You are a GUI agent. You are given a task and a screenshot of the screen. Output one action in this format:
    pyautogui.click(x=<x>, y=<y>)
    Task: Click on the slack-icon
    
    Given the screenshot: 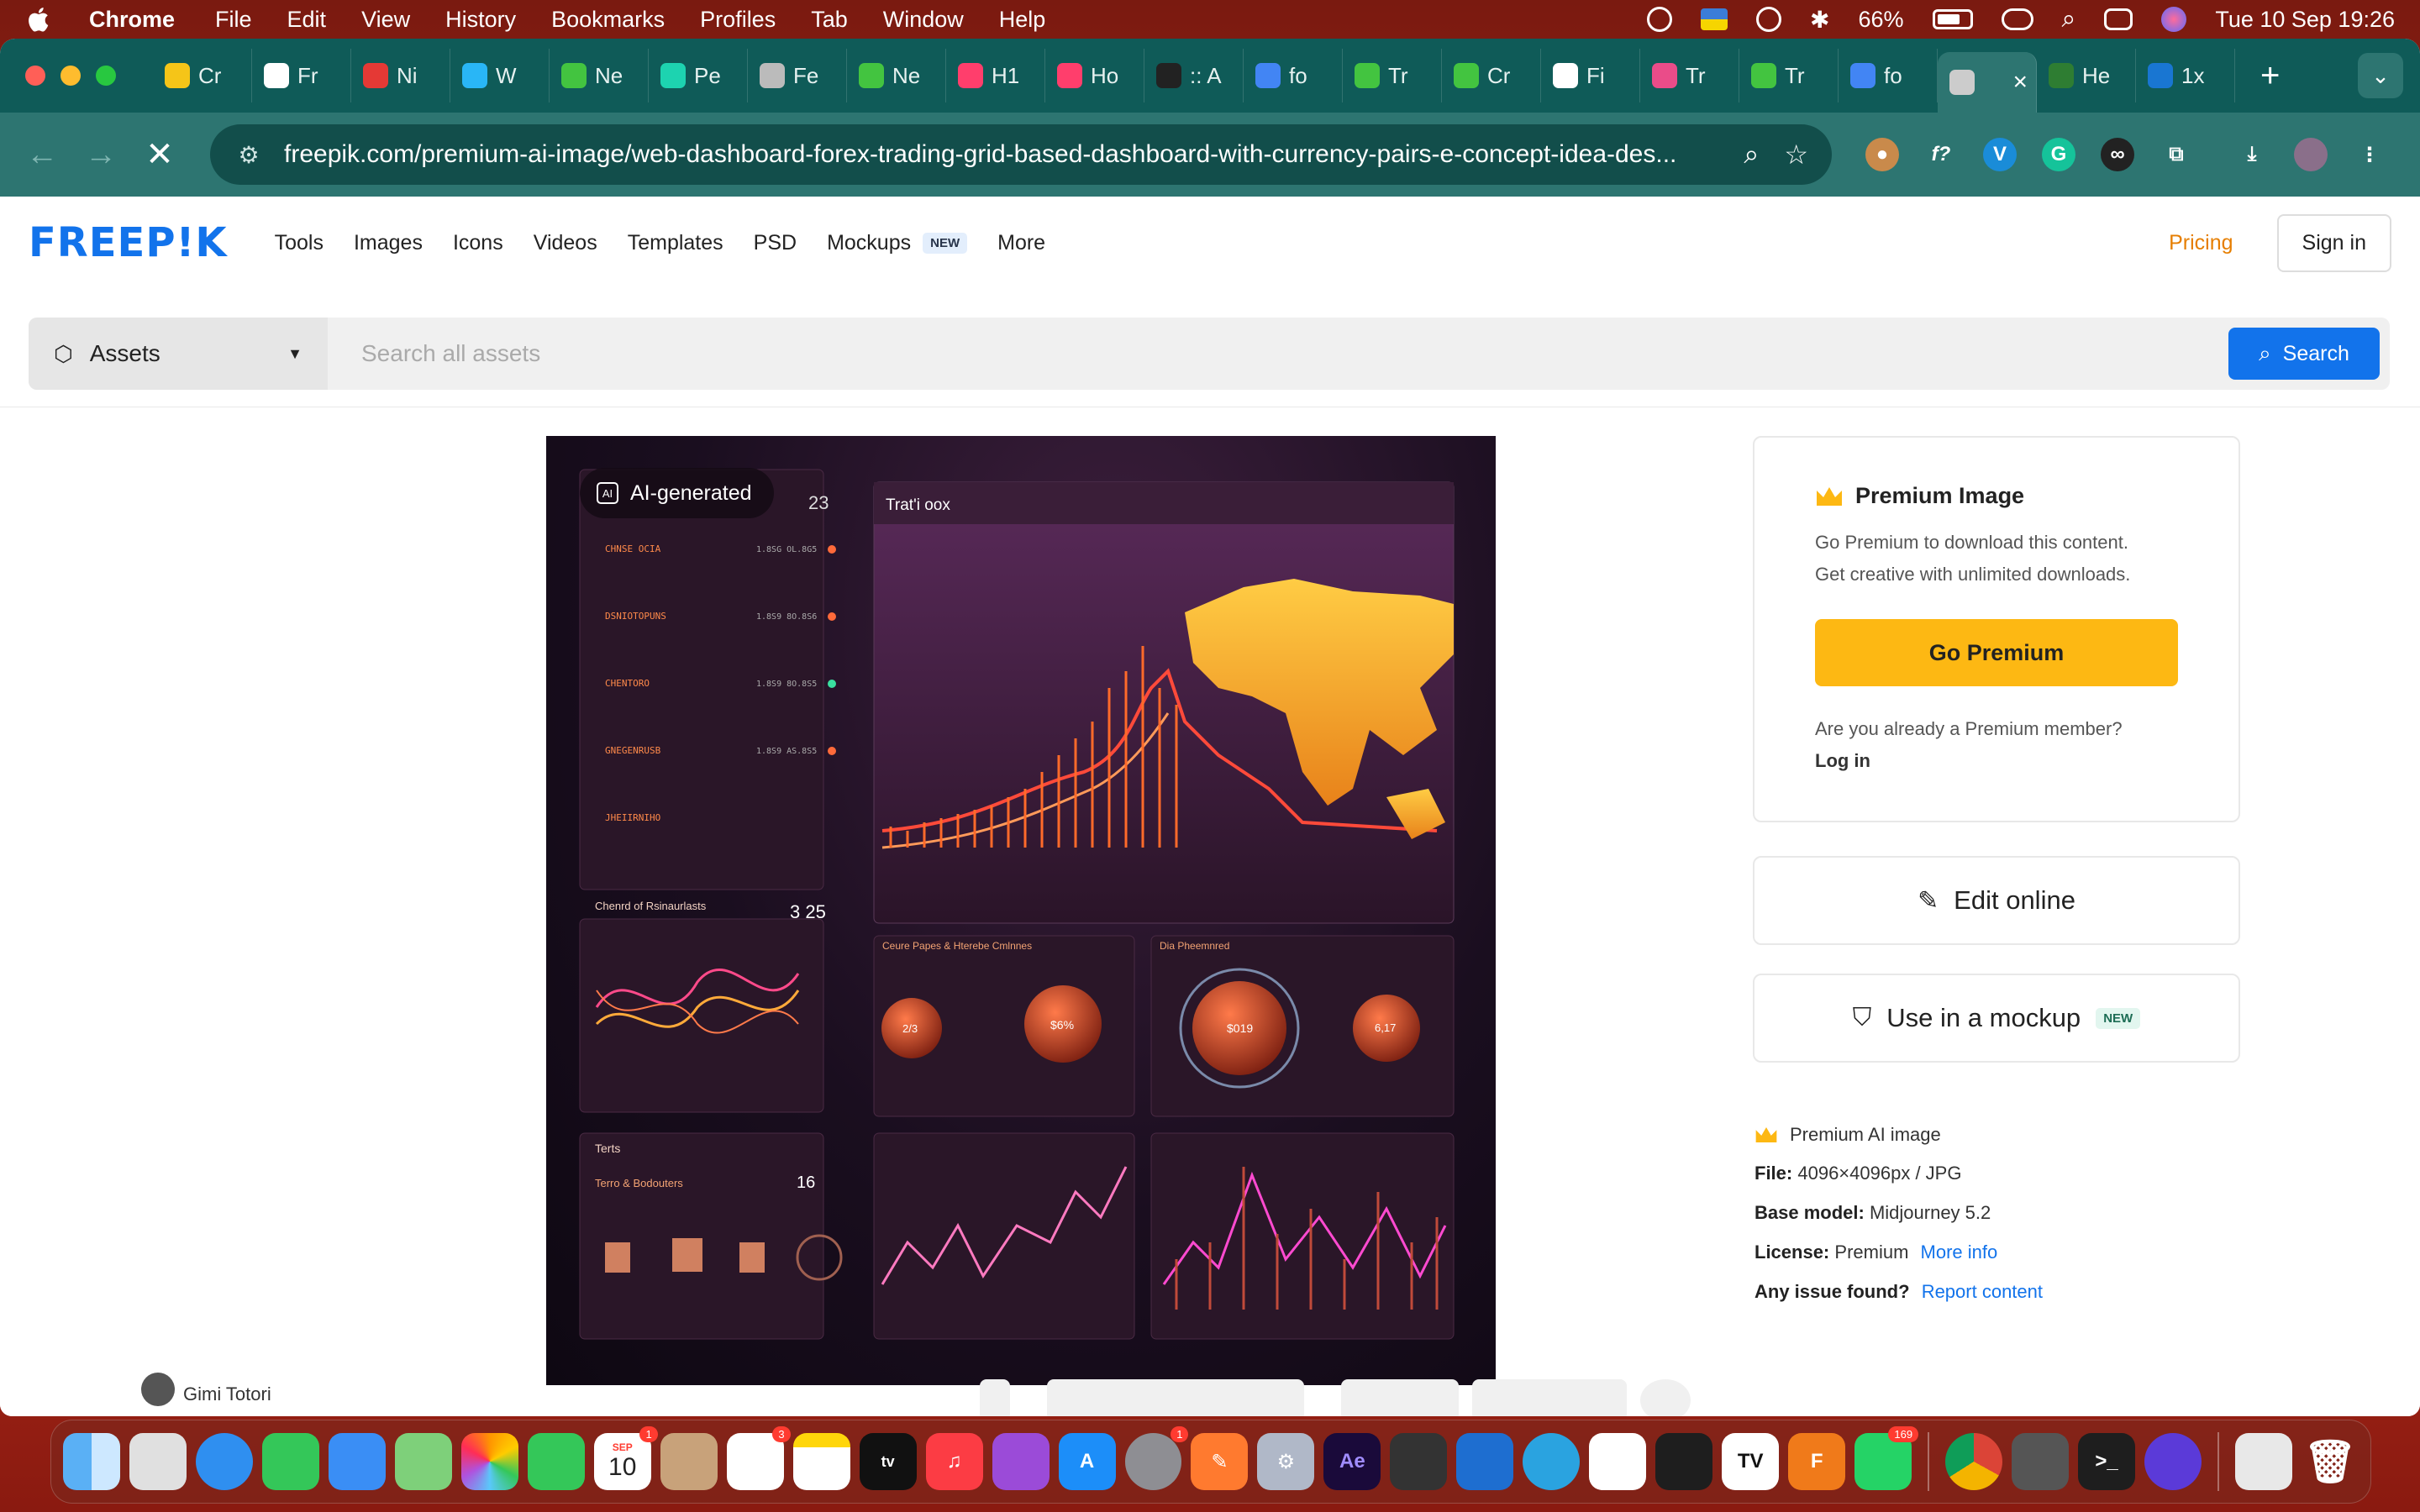 What is the action you would take?
    pyautogui.click(x=1618, y=1461)
    